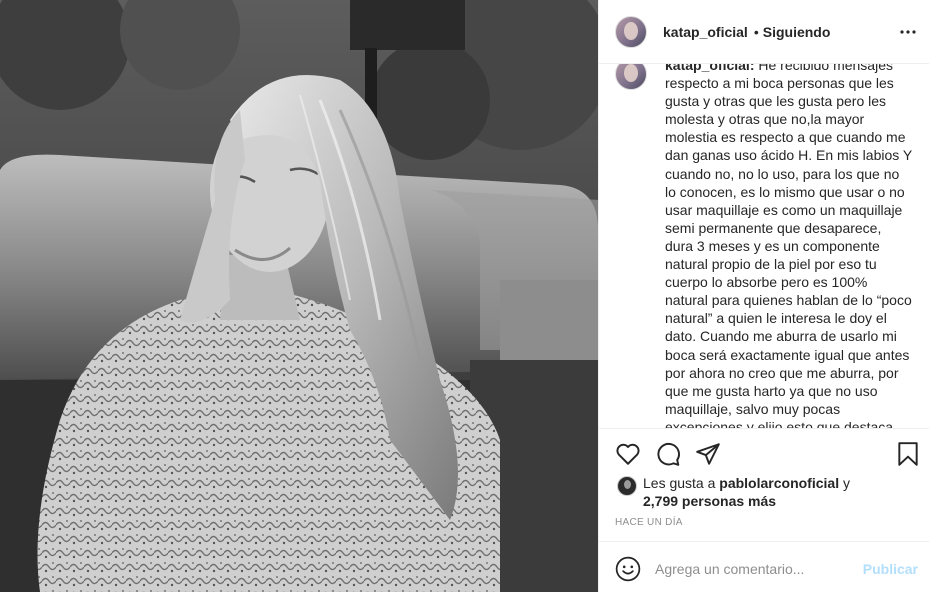 The height and width of the screenshot is (592, 929). I want to click on liker-username: pablolarconoficial, so click(779, 483).